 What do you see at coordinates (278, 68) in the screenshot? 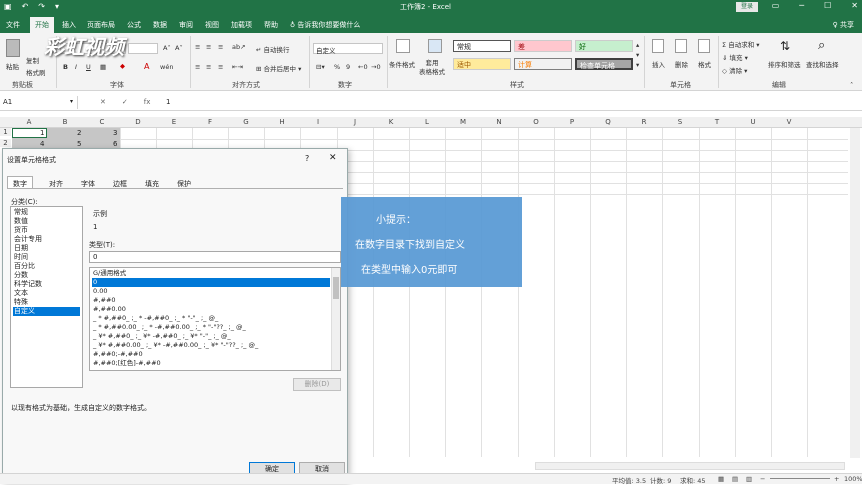
I see `merge-center-button: ⊞ 合并后居中 ▾` at bounding box center [278, 68].